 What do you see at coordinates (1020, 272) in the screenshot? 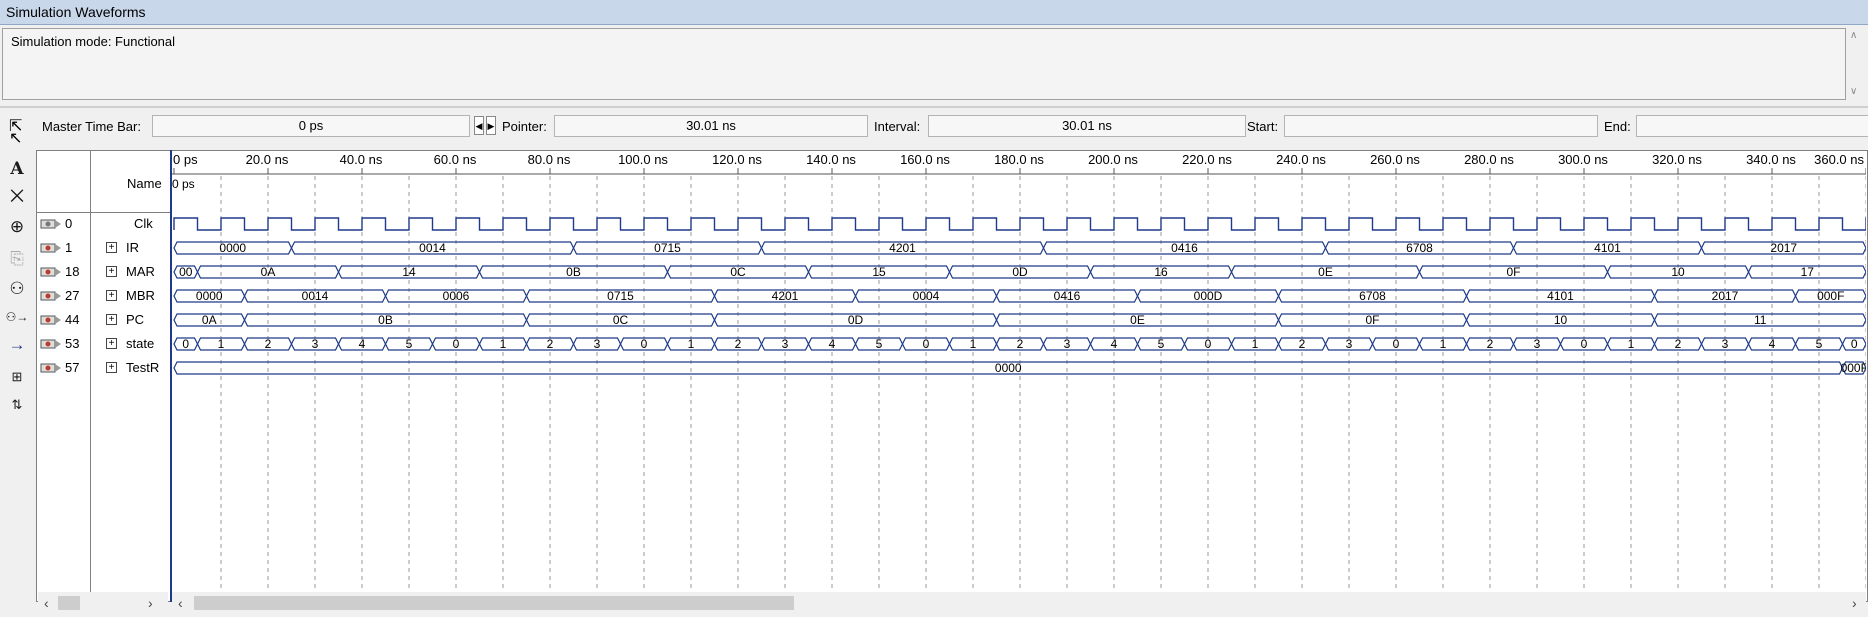
I see `bus-value: 0D` at bounding box center [1020, 272].